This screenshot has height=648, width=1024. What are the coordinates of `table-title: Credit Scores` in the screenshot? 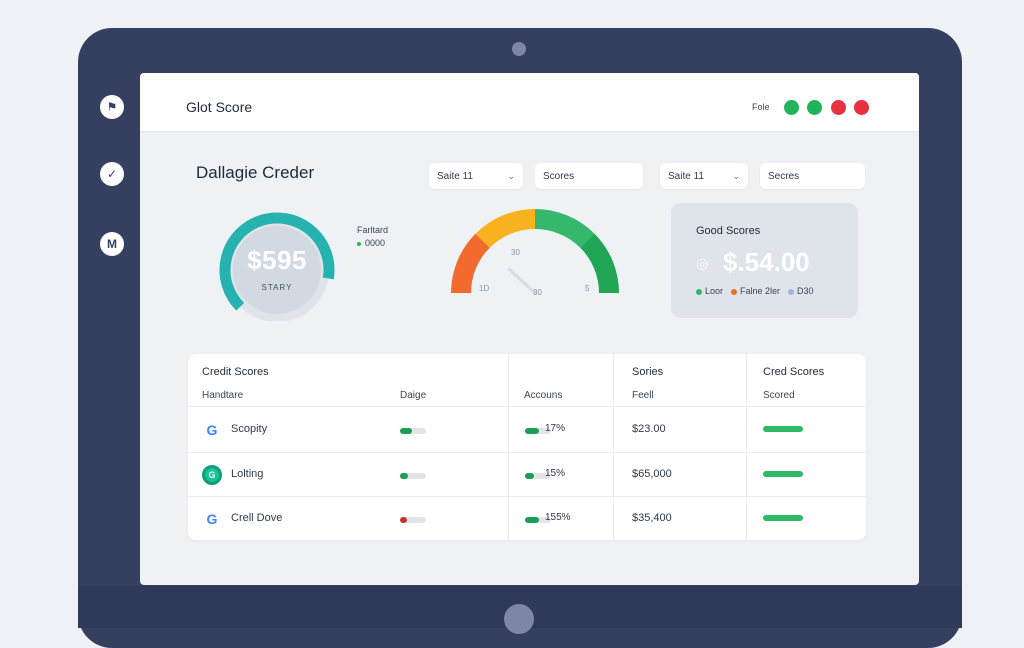 It's located at (235, 372).